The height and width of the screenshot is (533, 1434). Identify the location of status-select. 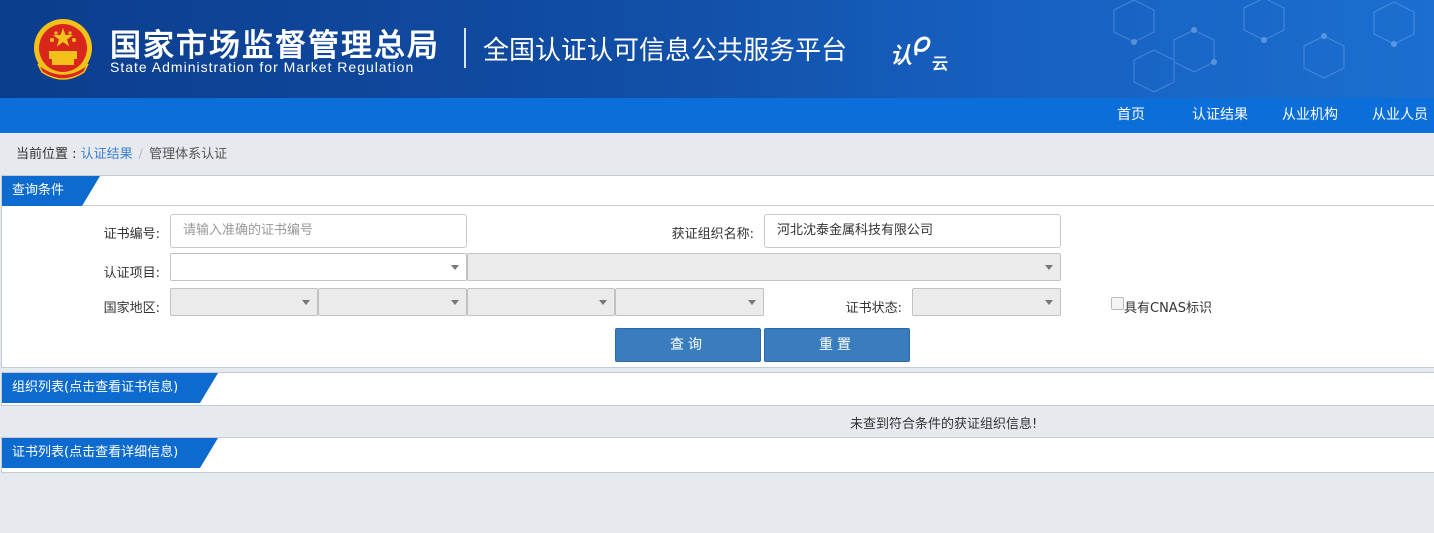
(986, 302).